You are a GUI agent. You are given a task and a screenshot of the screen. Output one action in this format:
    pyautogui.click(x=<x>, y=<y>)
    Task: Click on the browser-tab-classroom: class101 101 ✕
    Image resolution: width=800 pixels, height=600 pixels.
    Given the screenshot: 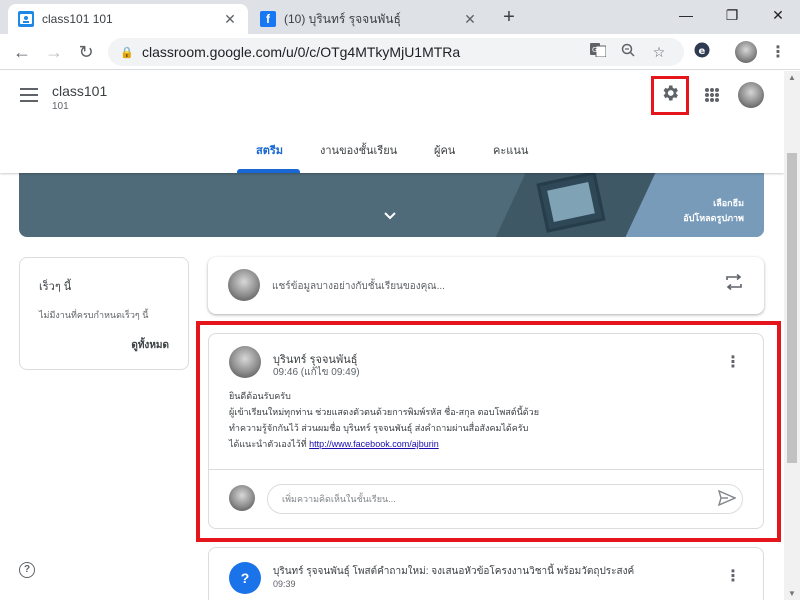 What is the action you would take?
    pyautogui.click(x=128, y=19)
    